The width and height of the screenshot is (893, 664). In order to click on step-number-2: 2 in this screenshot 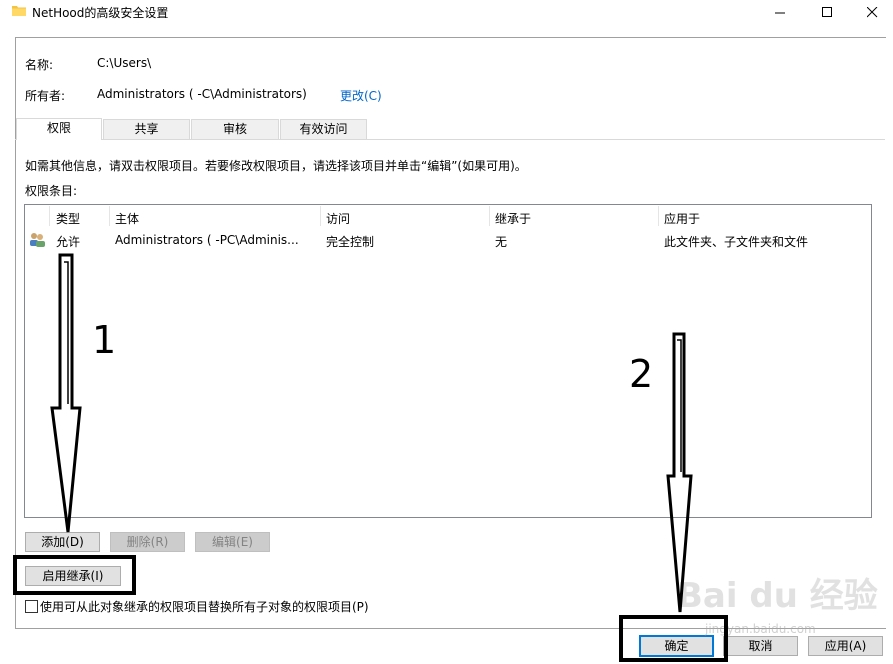, I will do `click(641, 374)`.